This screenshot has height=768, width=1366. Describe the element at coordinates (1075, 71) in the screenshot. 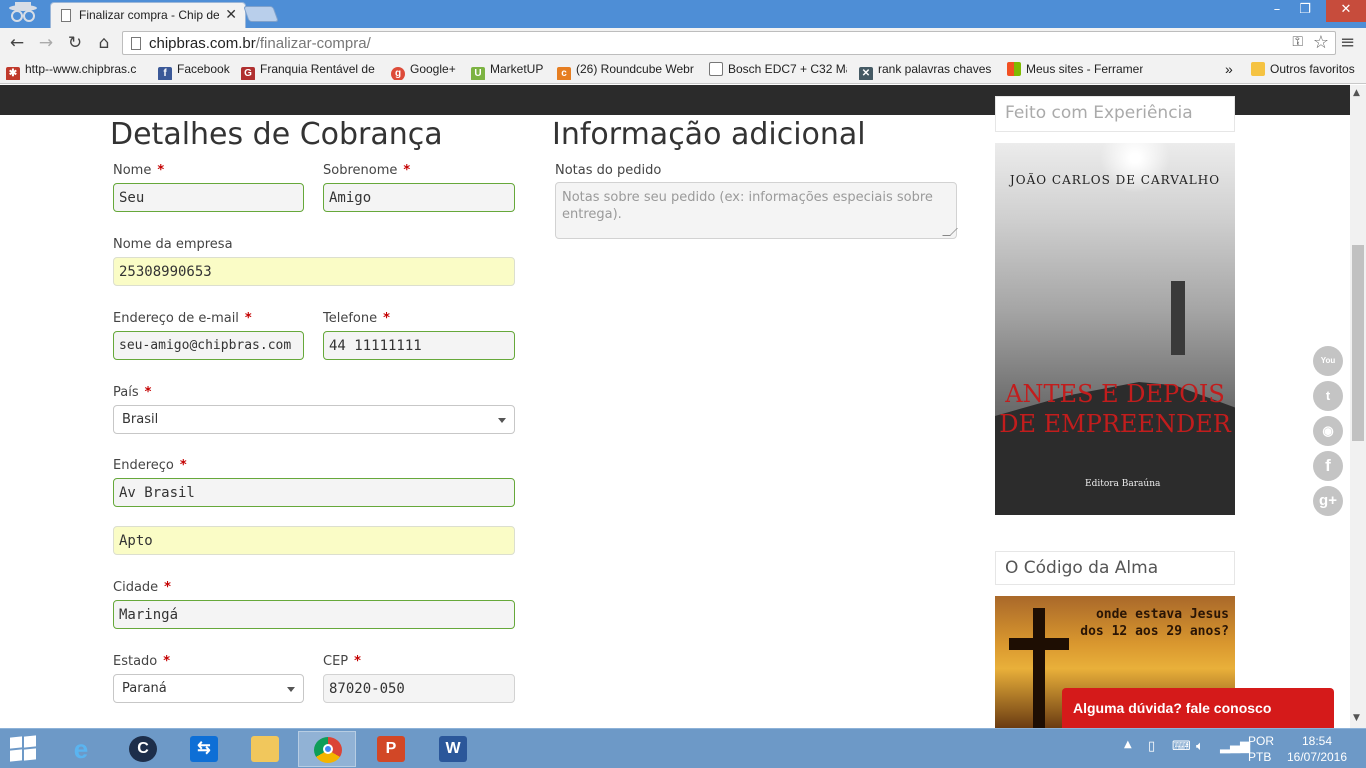

I see `bookmark-meus-sites: Meus sites - Ferramen` at that location.